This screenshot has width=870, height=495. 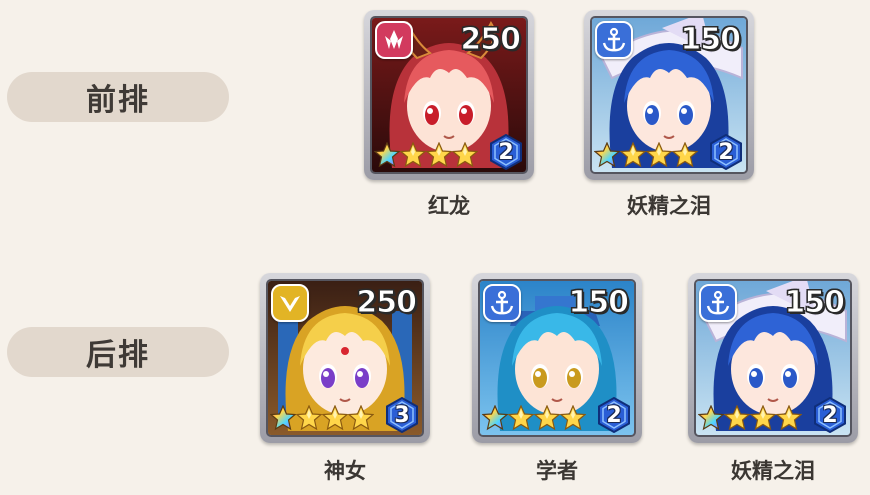 I want to click on hero-name: 学者, so click(x=557, y=471).